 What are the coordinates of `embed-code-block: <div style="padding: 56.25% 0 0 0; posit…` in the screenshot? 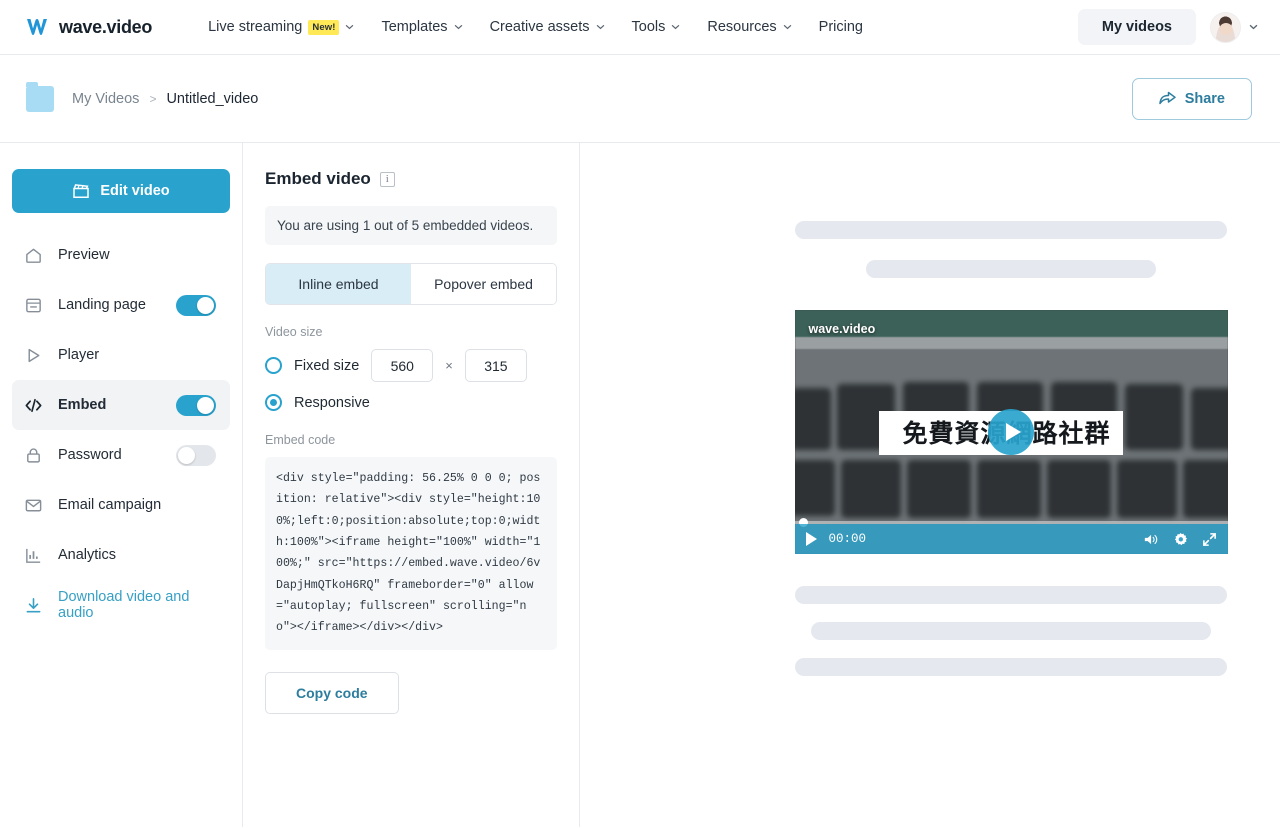 It's located at (411, 553).